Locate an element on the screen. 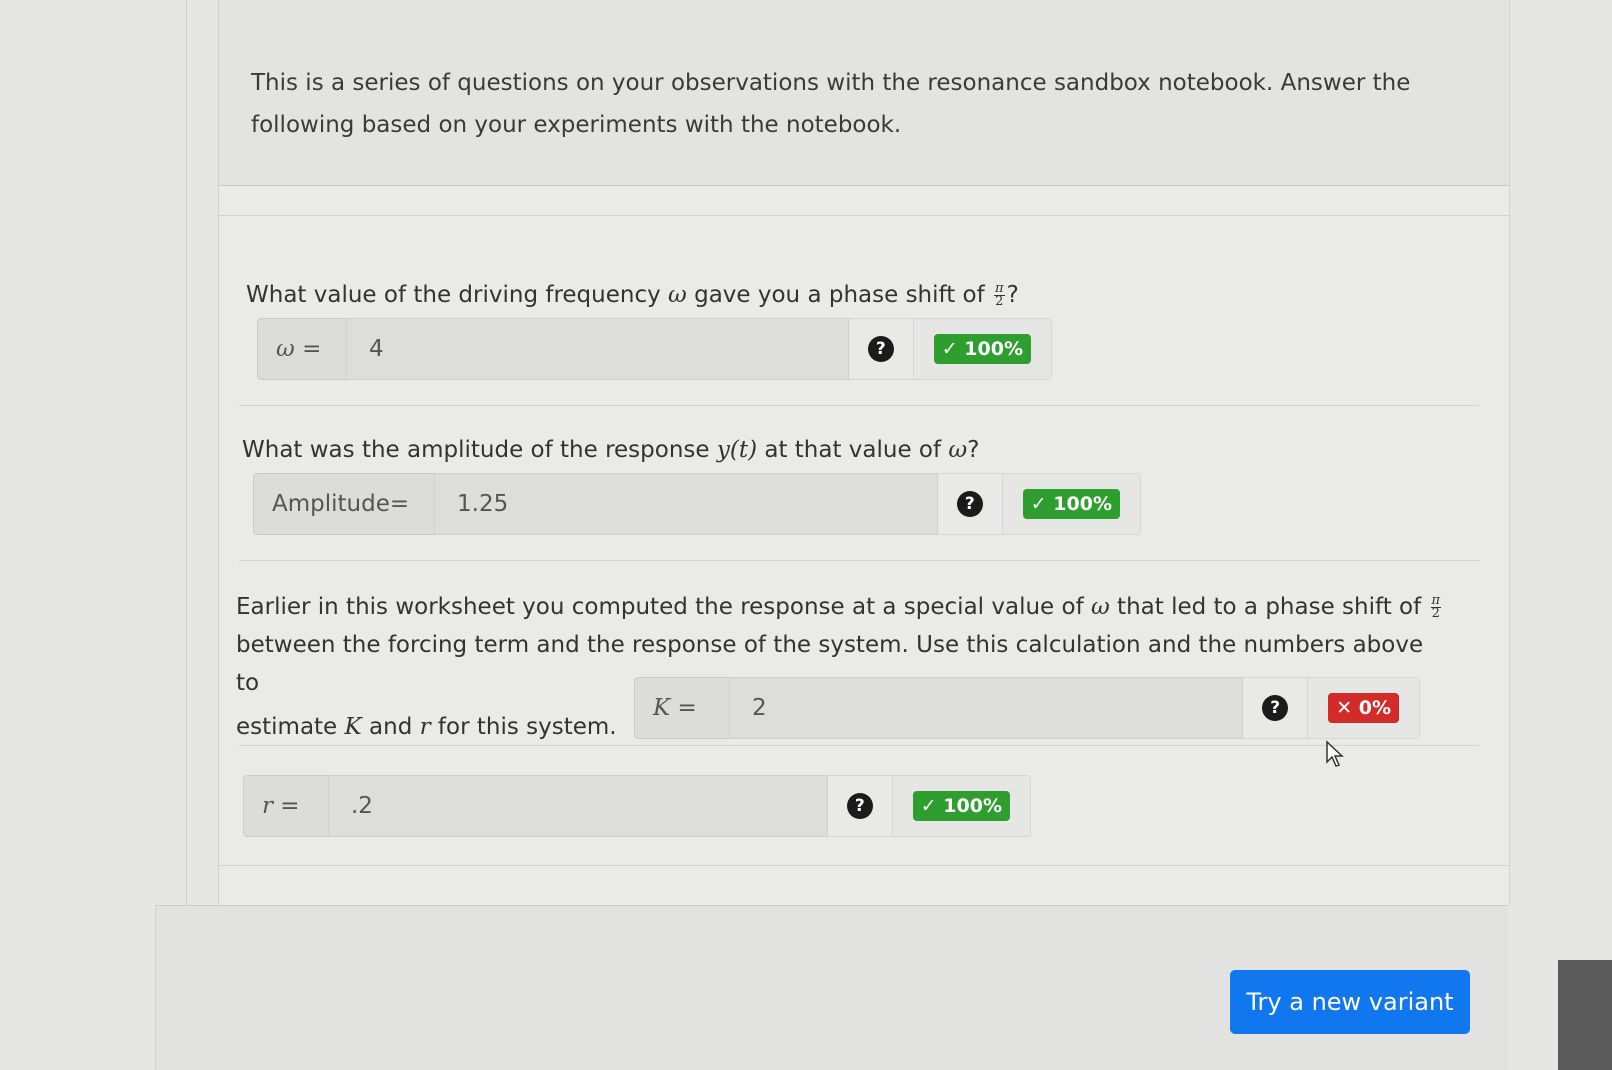  omega-input-group: ω = 4 ? ✓ 100% is located at coordinates (654, 349).